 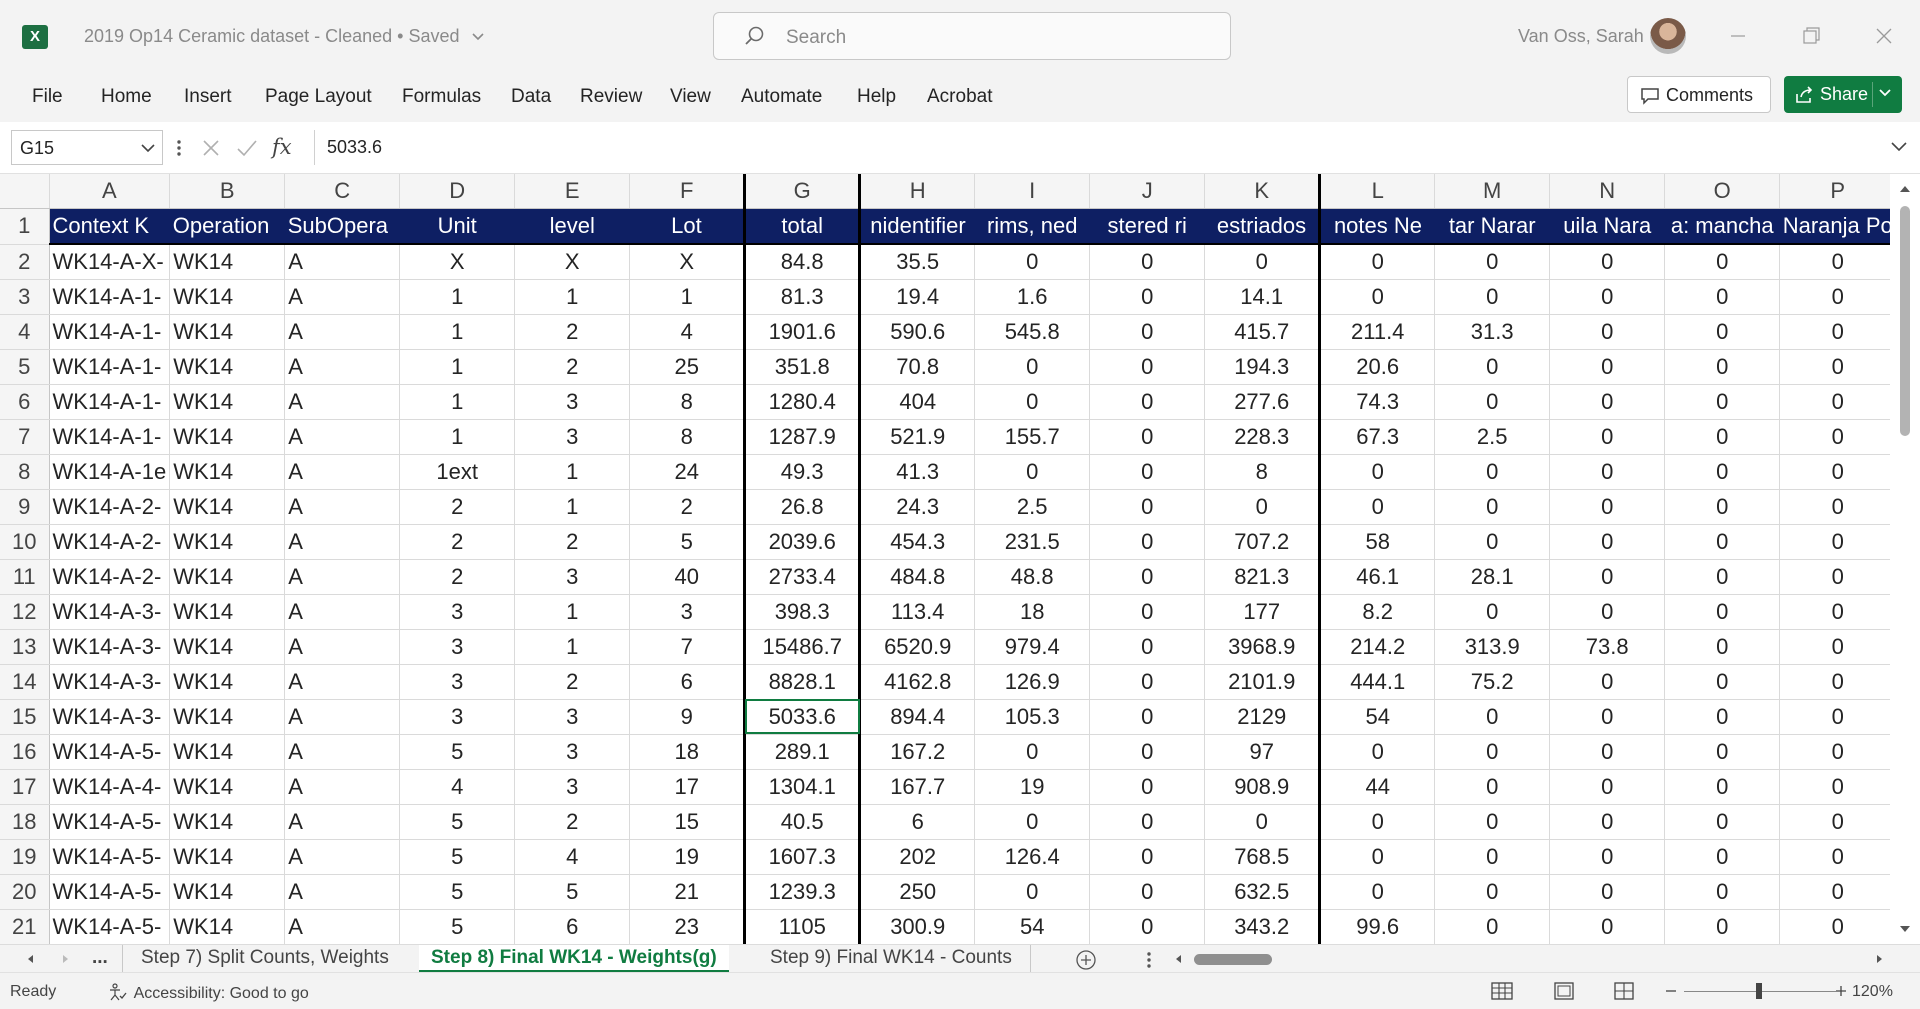 What do you see at coordinates (1032, 647) in the screenshot?
I see `grid-cell: 979.4` at bounding box center [1032, 647].